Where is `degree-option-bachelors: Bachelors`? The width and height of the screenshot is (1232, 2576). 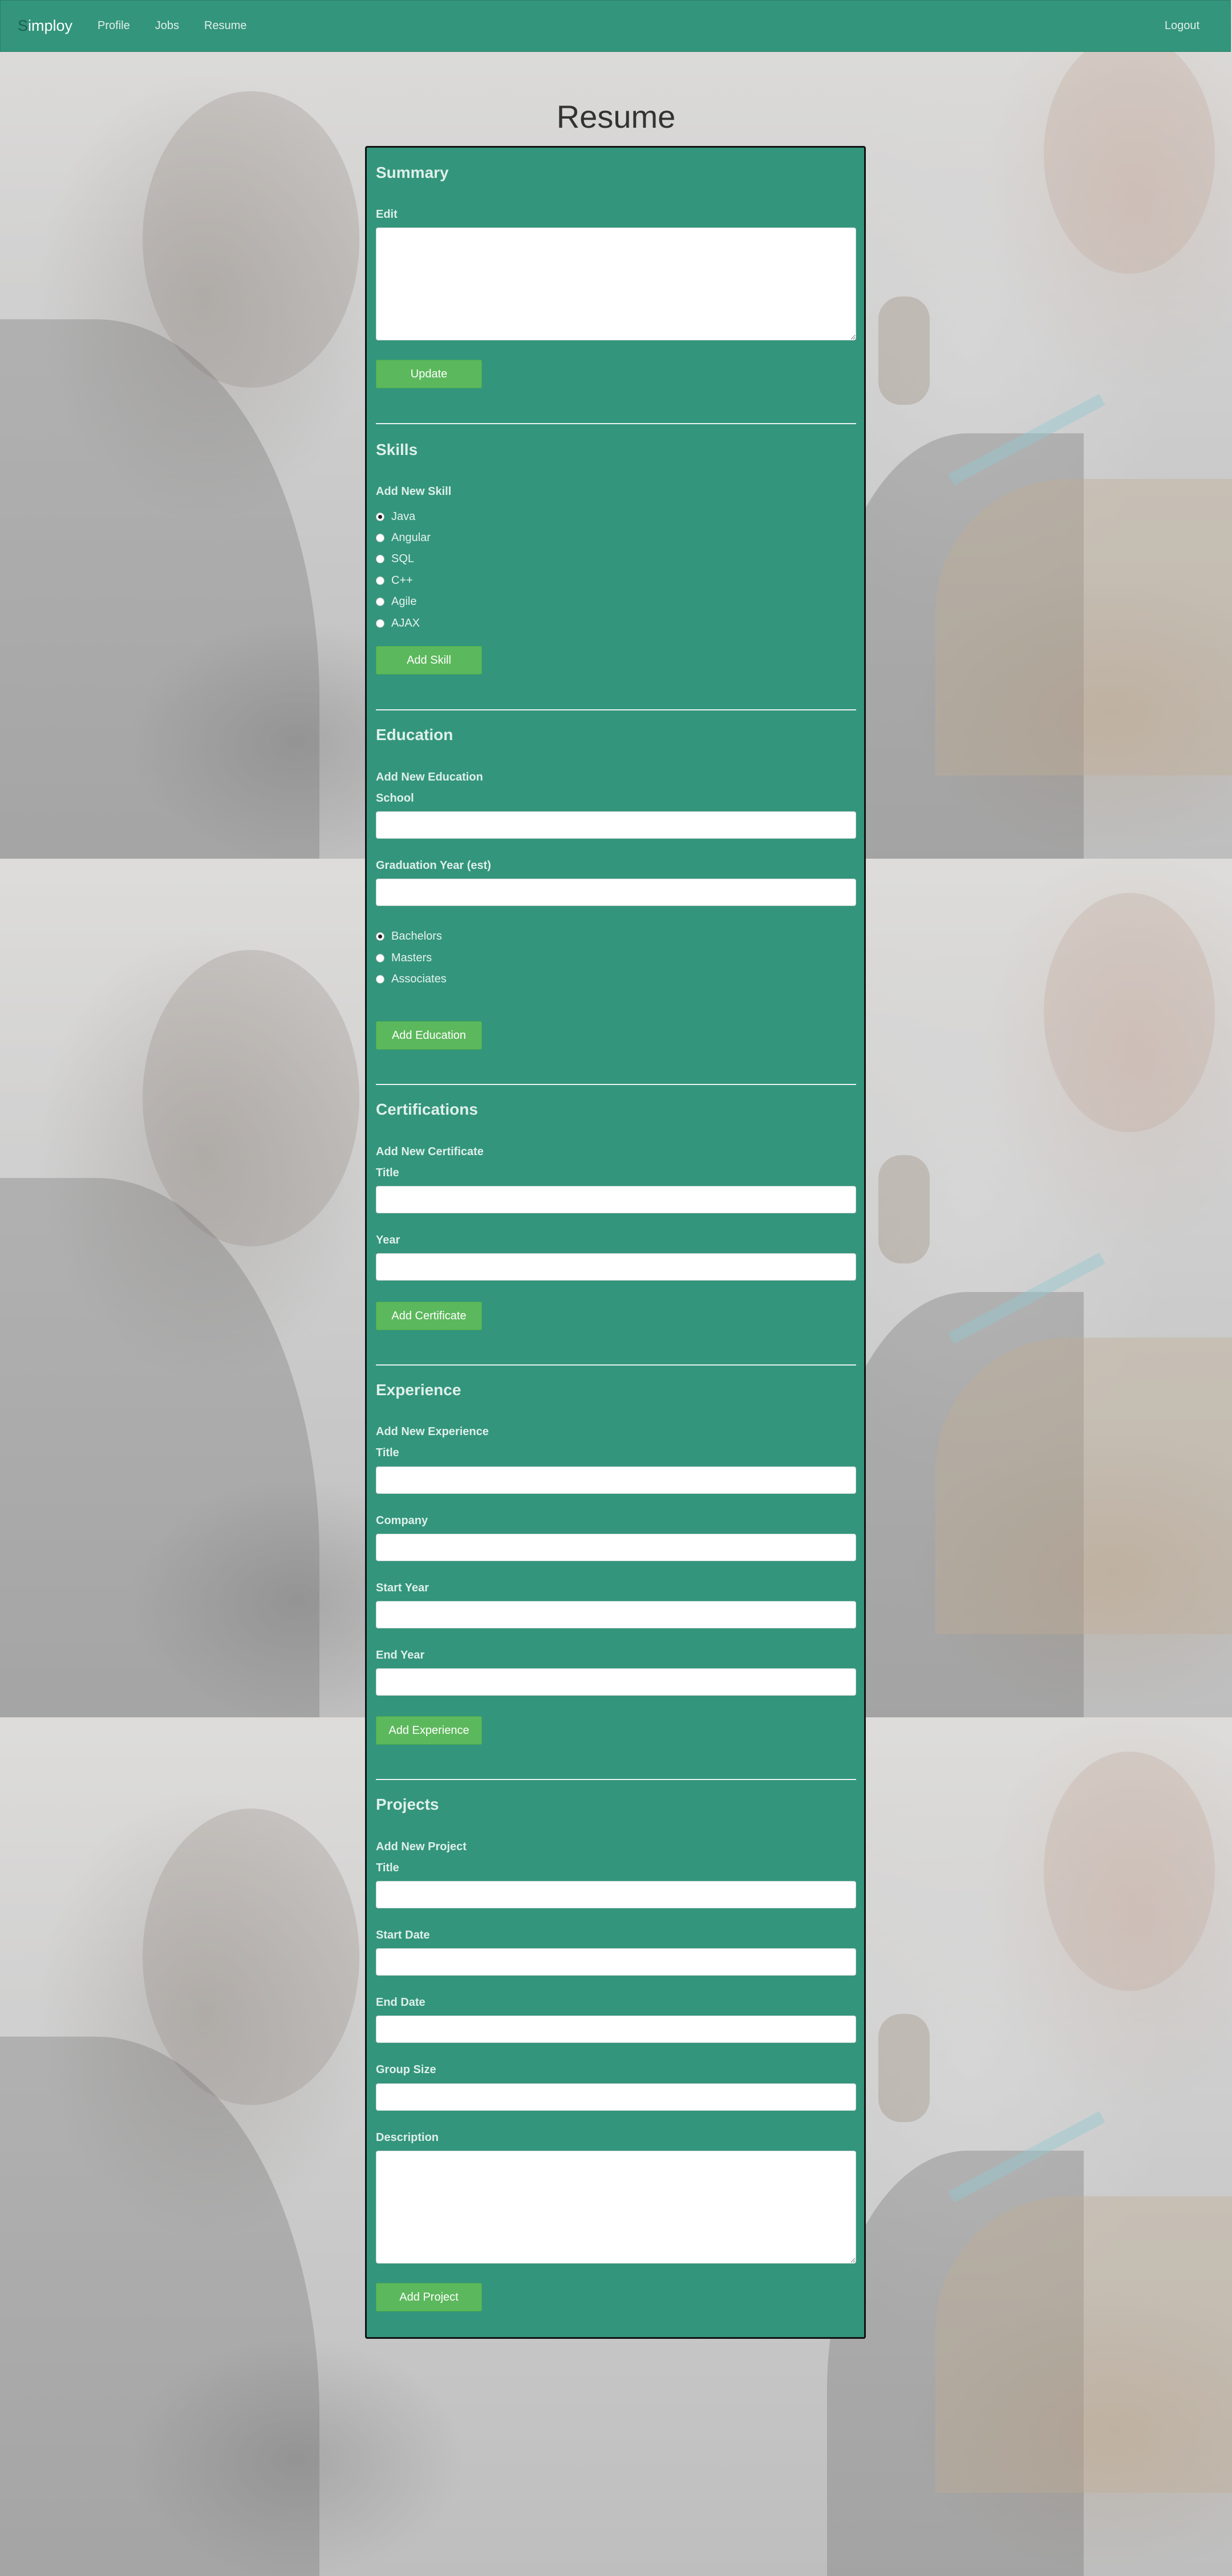 degree-option-bachelors: Bachelors is located at coordinates (409, 936).